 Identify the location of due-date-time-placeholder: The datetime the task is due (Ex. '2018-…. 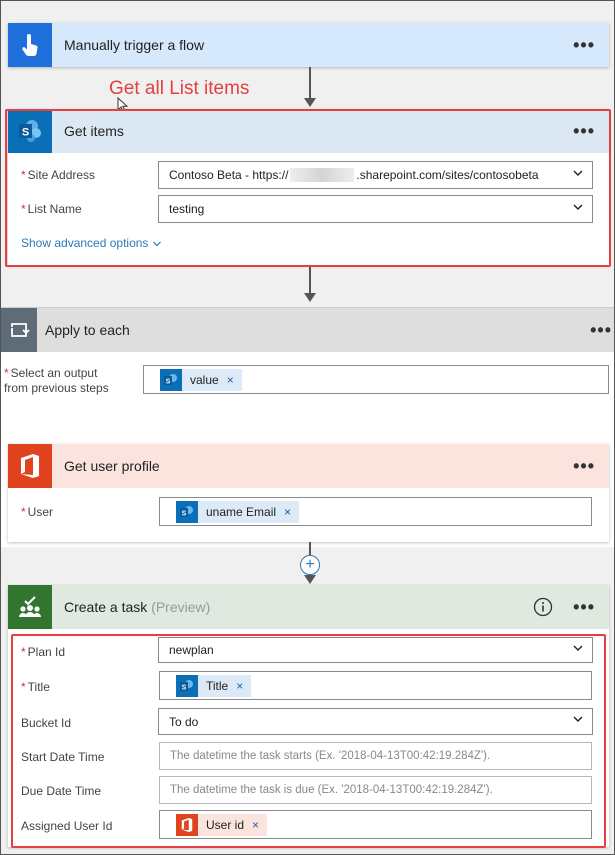
(331, 790).